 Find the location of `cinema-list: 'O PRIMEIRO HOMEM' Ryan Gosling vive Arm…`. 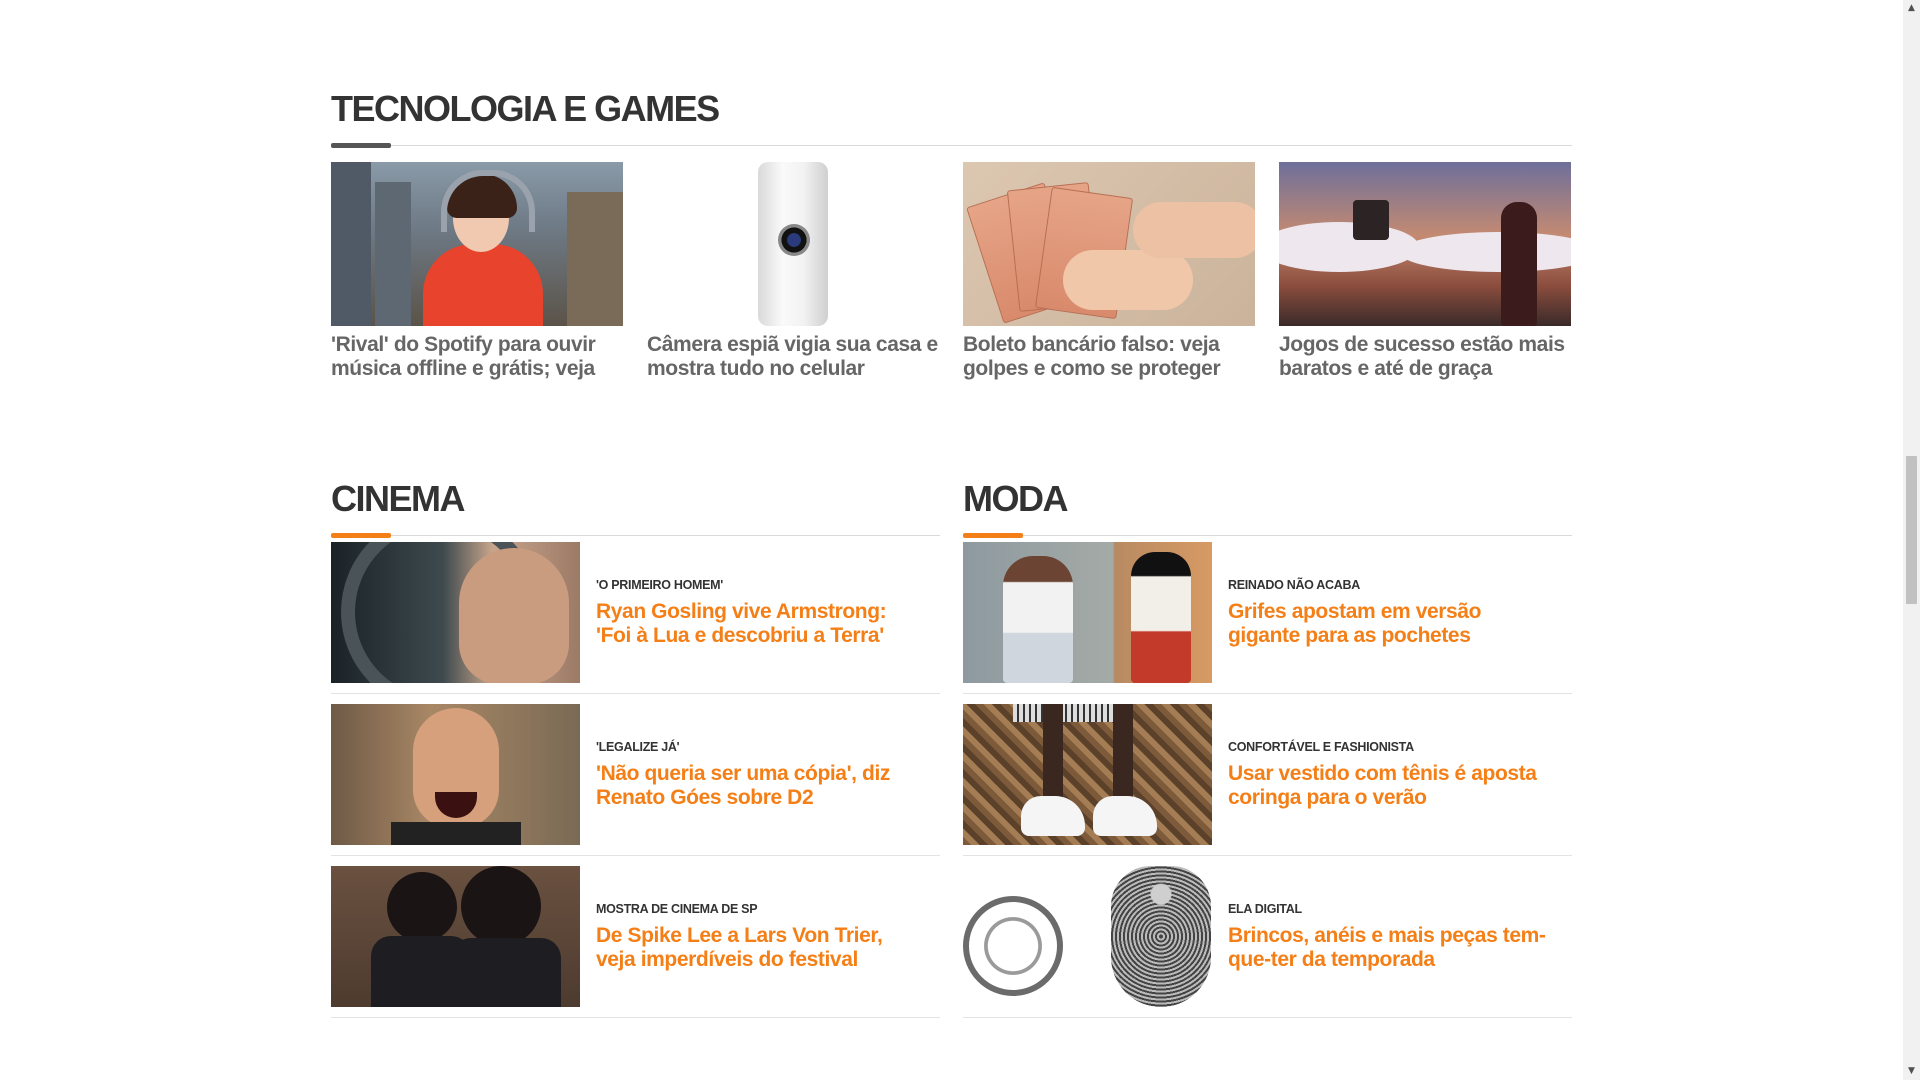

cinema-list: 'O PRIMEIRO HOMEM' Ryan Gosling vive Arm… is located at coordinates (635, 780).